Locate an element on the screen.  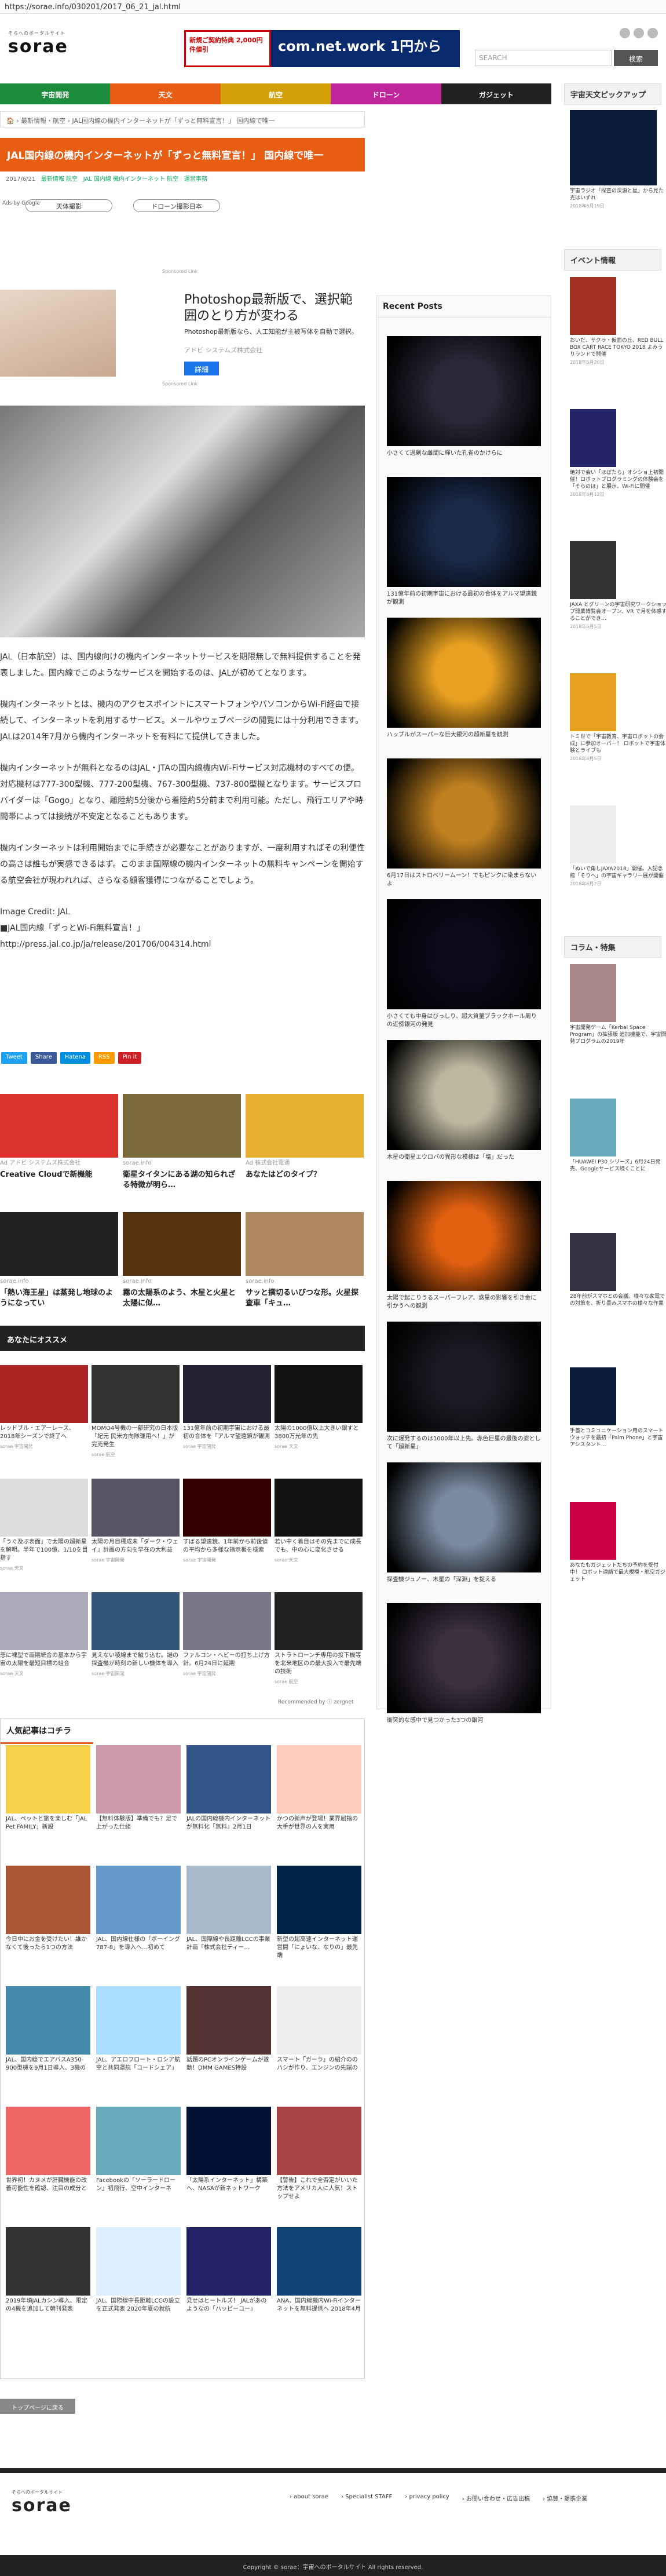
search-input: SEARCH is located at coordinates (543, 58).